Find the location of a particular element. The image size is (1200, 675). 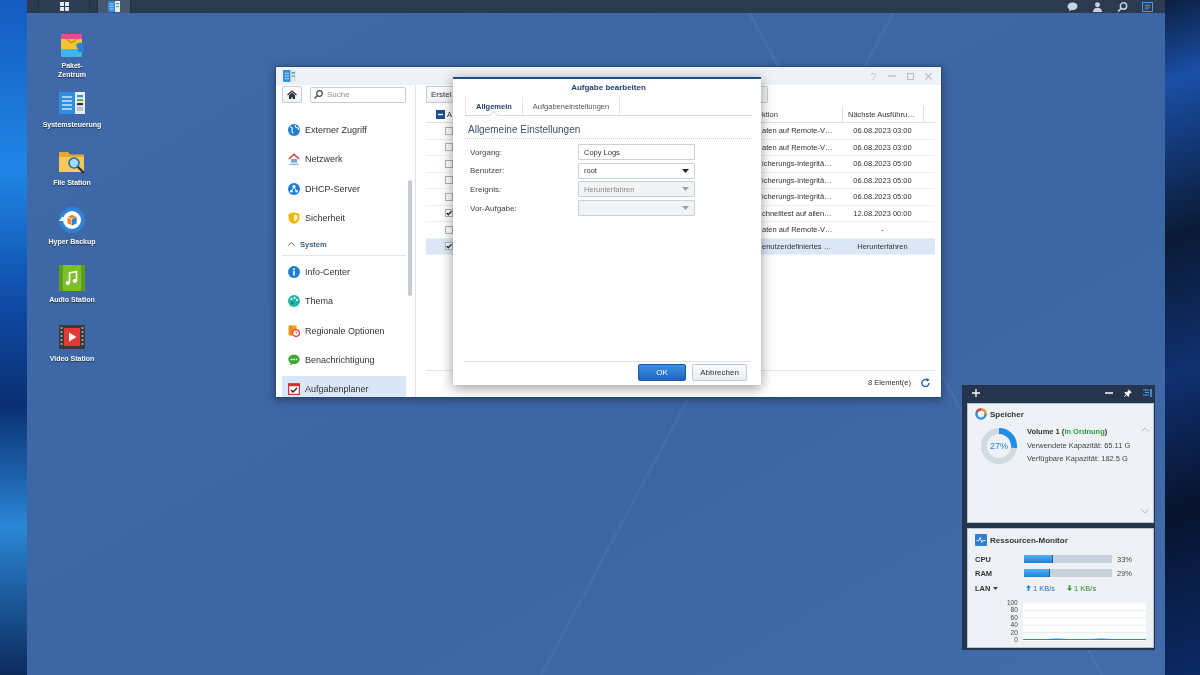

sidebar-item: Aufgabenplaner is located at coordinates (344, 386).